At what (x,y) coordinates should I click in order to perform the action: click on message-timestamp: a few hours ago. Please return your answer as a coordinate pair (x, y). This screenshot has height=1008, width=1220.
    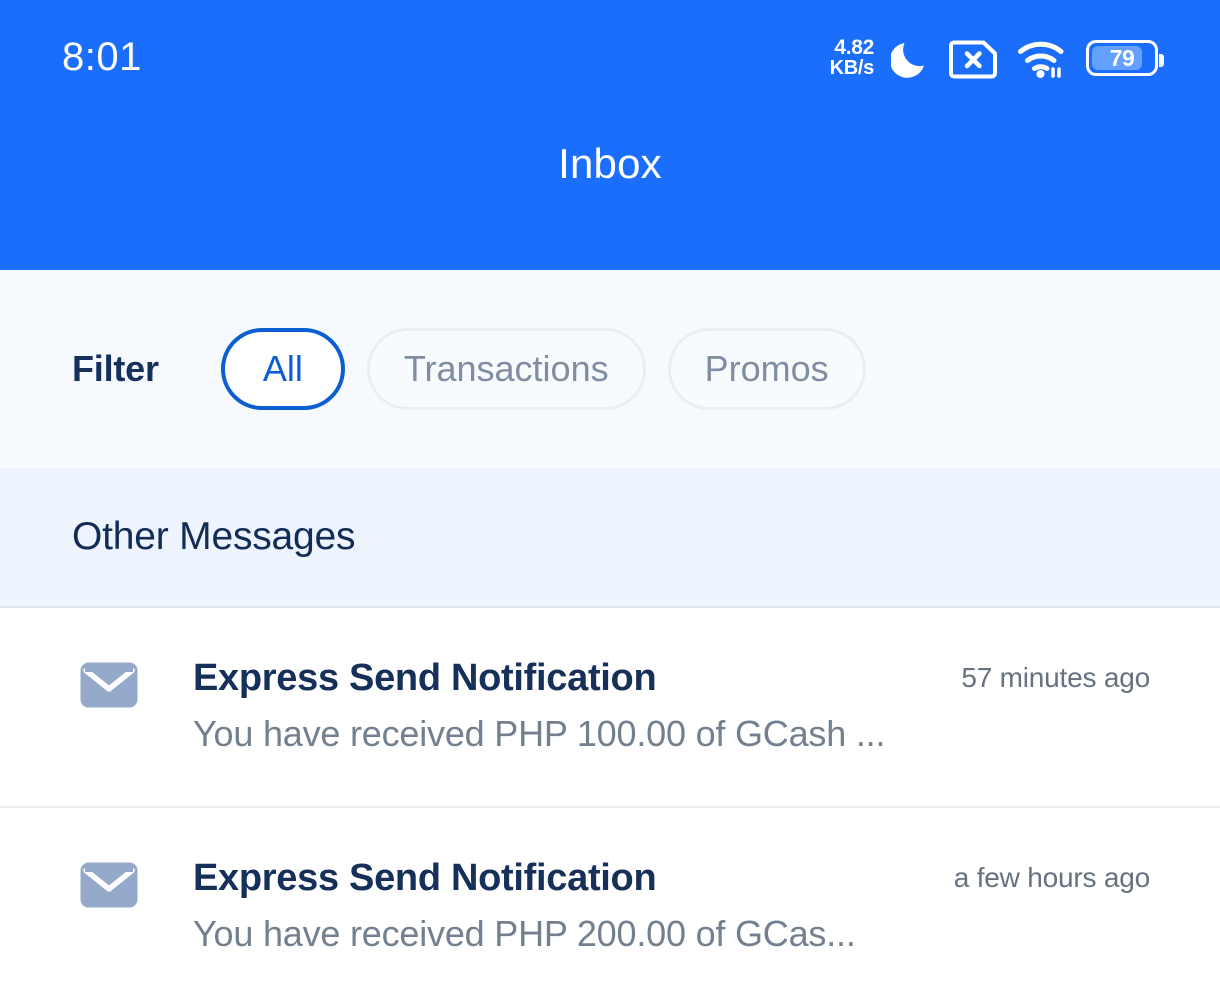
    Looking at the image, I should click on (1051, 877).